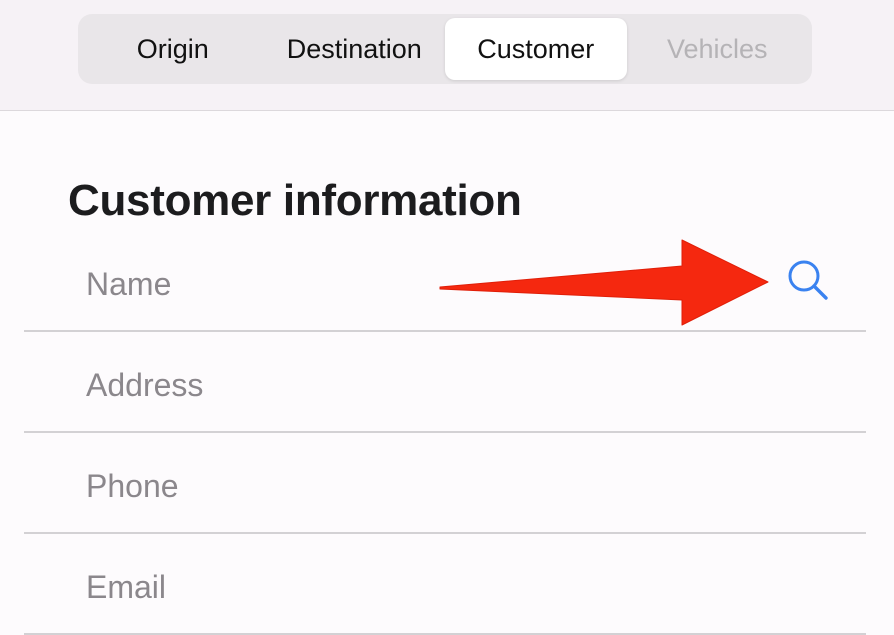 Image resolution: width=894 pixels, height=635 pixels. I want to click on phone-field-row, so click(445, 484).